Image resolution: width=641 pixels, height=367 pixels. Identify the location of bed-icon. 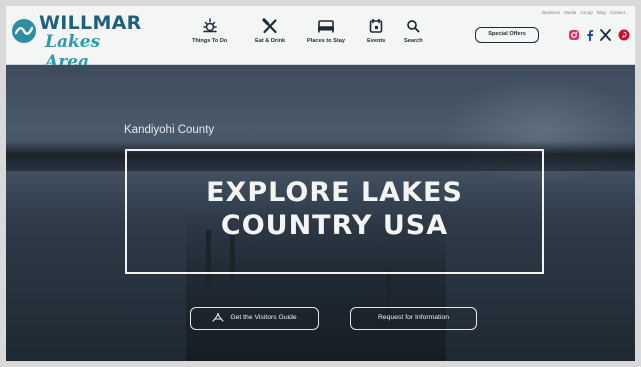
(325, 26).